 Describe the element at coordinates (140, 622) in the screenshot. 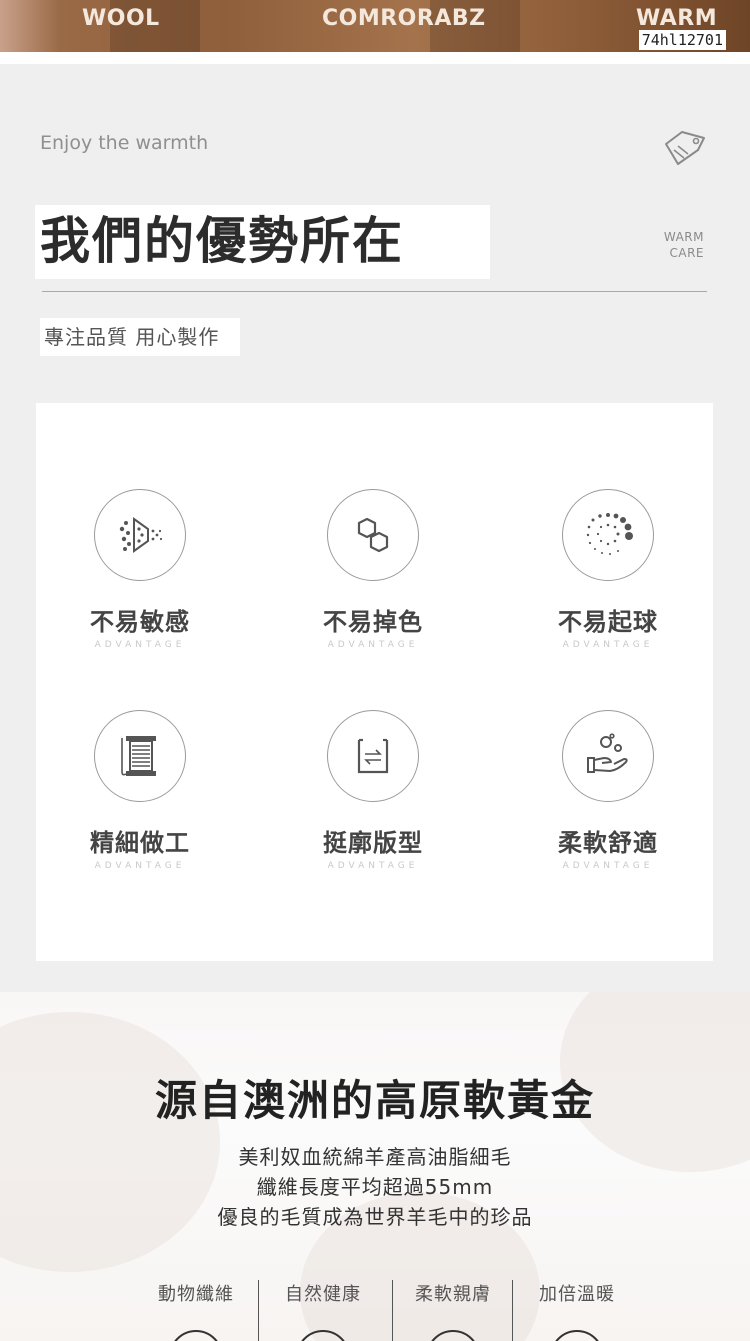

I see `feature-label: 不易敏感` at that location.